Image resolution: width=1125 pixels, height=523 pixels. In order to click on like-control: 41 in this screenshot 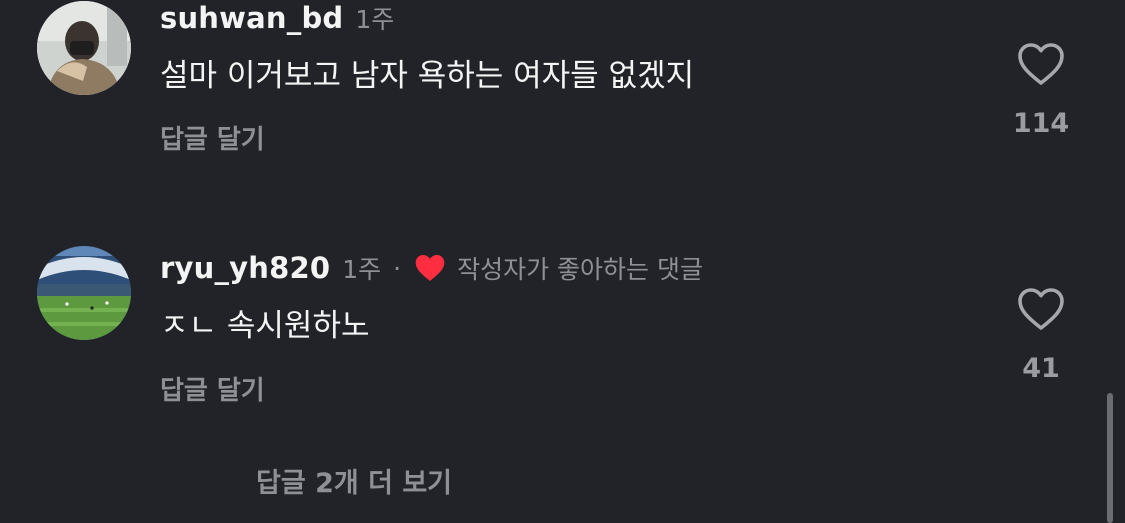, I will do `click(1041, 335)`.